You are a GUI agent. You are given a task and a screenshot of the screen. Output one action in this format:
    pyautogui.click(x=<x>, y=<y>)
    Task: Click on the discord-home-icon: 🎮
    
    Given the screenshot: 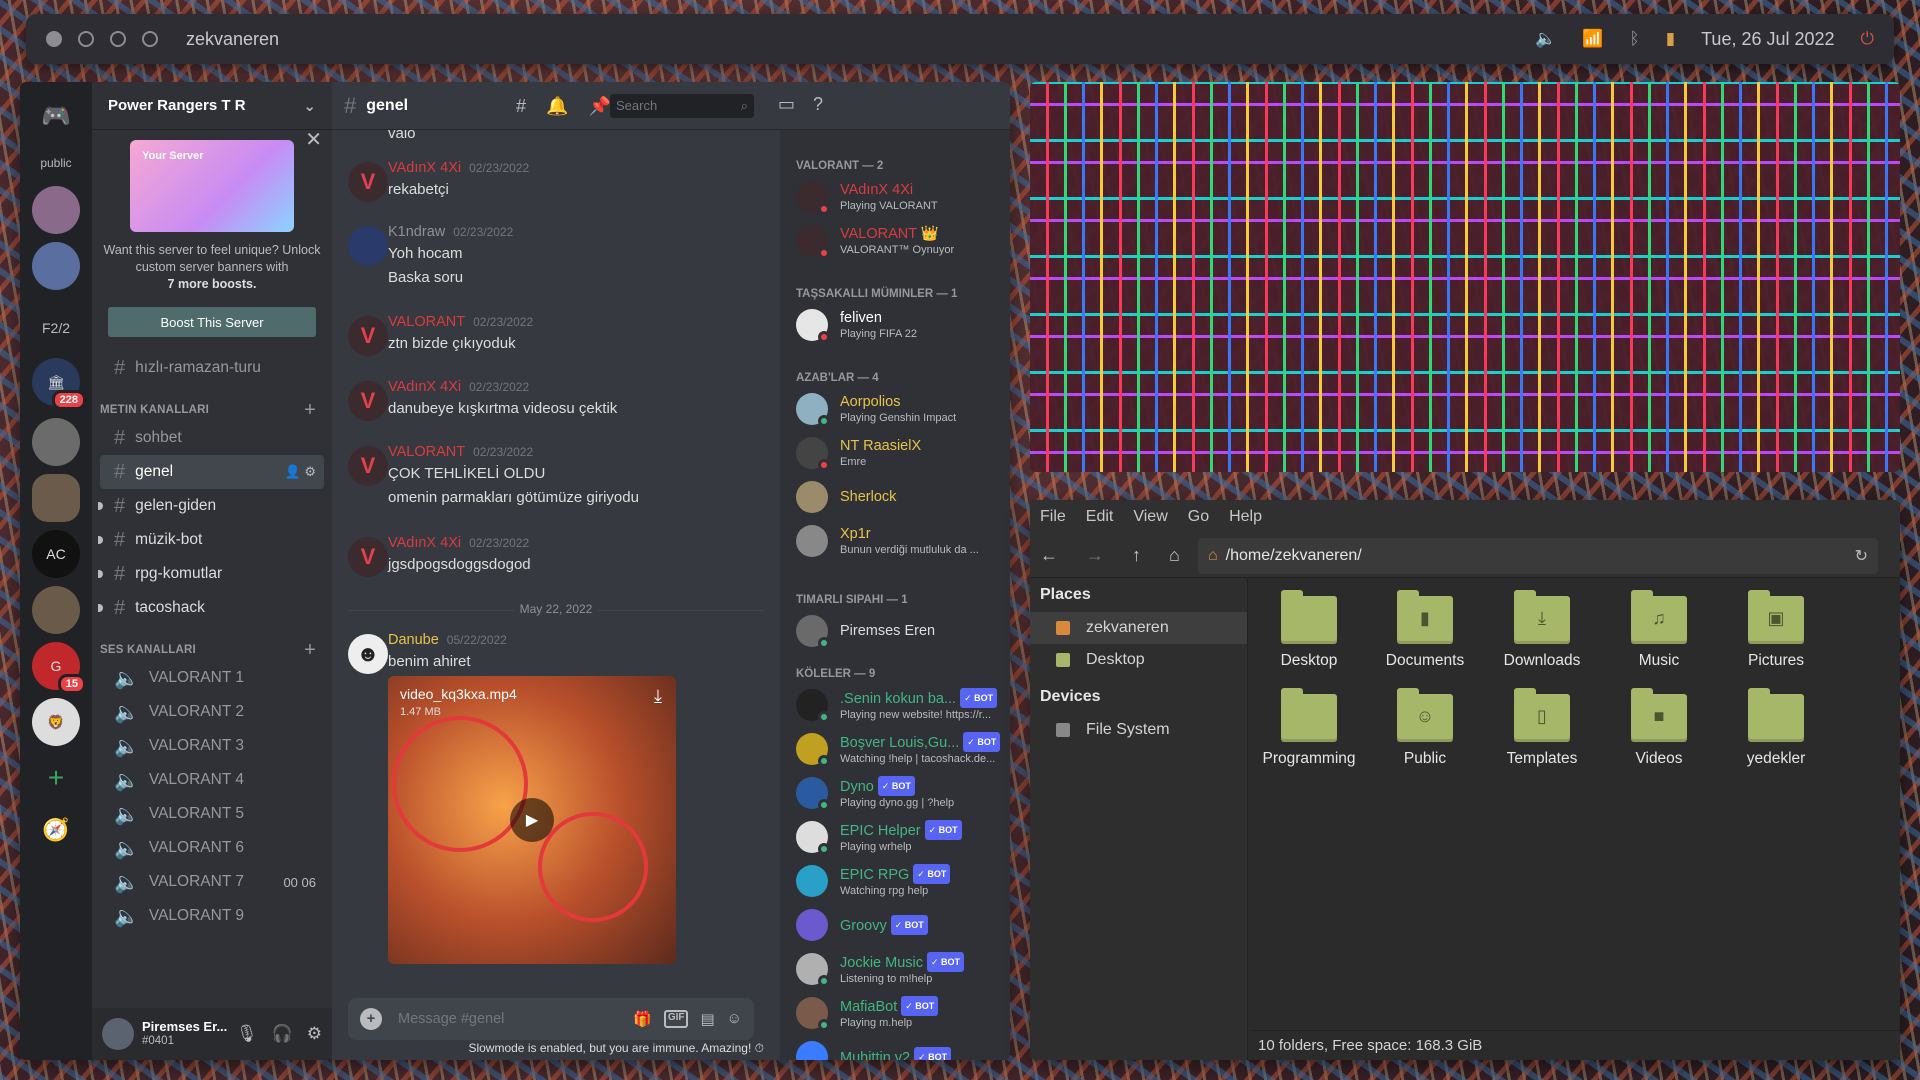 What is the action you would take?
    pyautogui.click(x=56, y=116)
    